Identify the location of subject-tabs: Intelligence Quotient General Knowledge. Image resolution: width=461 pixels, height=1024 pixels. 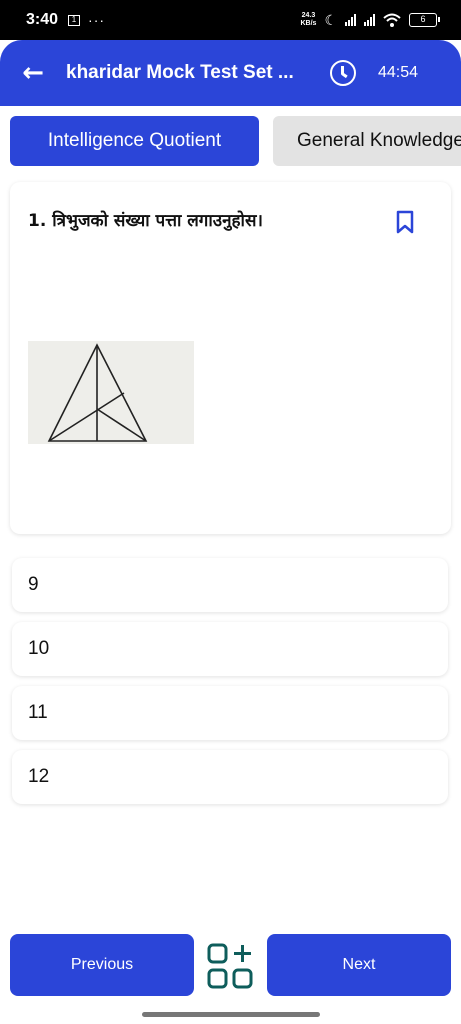
(235, 141).